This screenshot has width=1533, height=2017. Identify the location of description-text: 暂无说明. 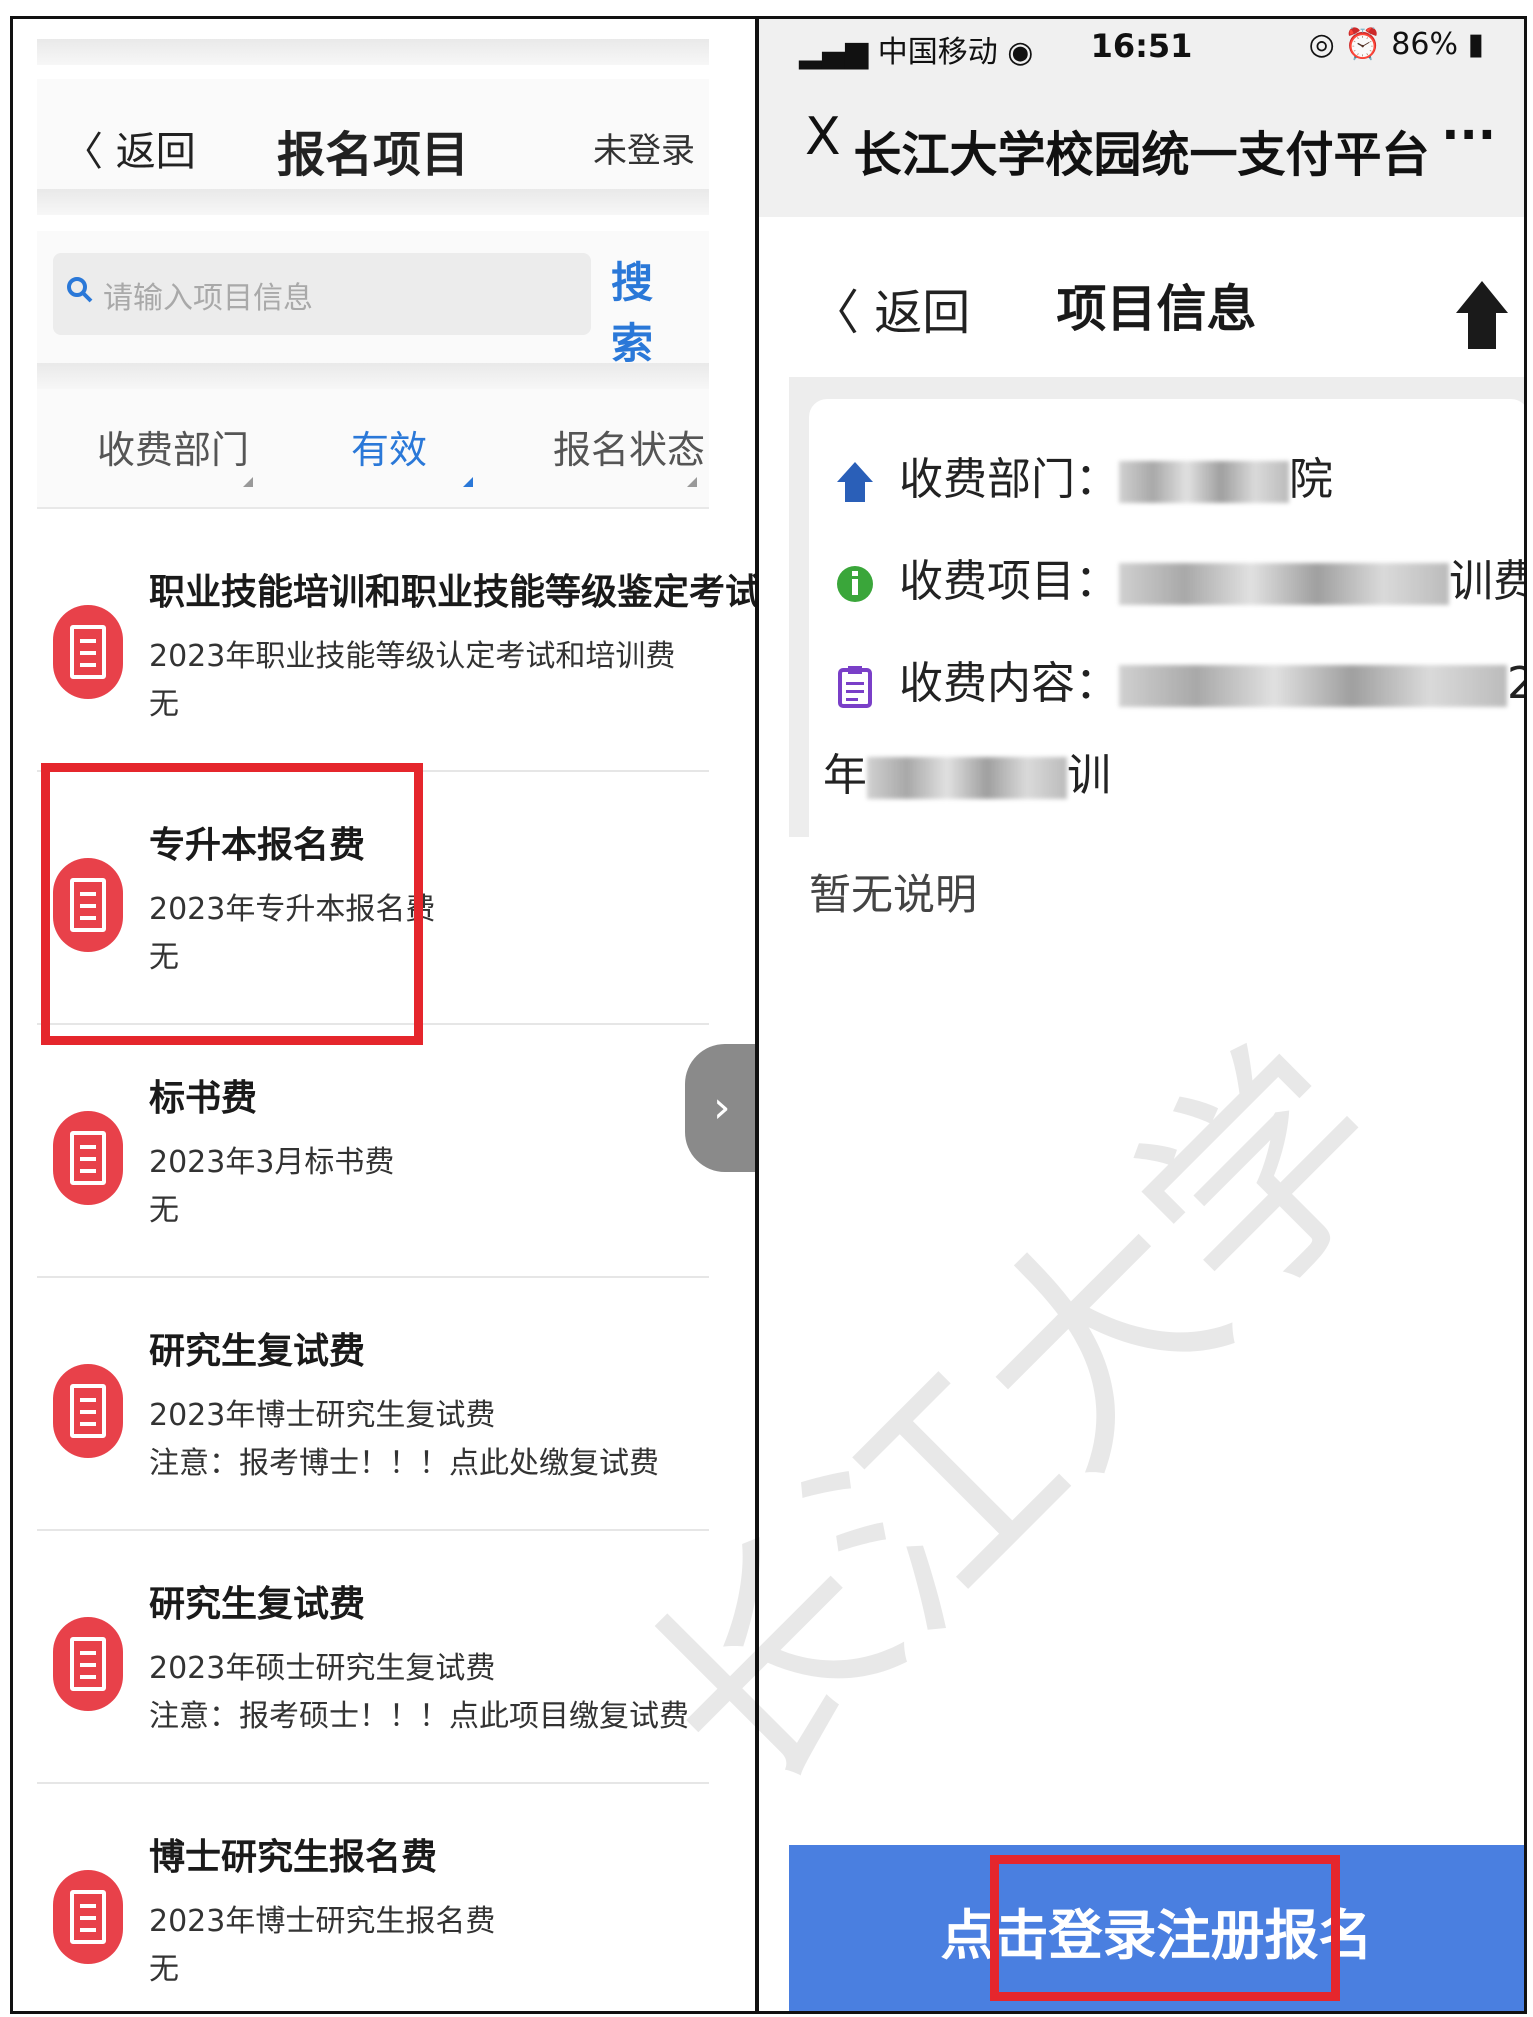
(893, 894).